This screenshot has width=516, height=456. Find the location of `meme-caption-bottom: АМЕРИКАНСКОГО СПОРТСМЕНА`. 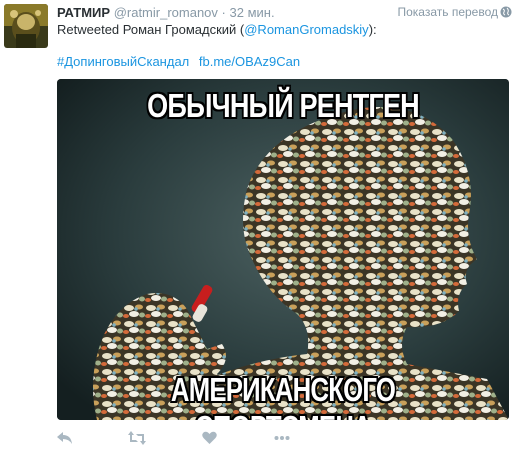

meme-caption-bottom: АМЕРИКАНСКОГО СПОРТСМЕНА is located at coordinates (283, 395).